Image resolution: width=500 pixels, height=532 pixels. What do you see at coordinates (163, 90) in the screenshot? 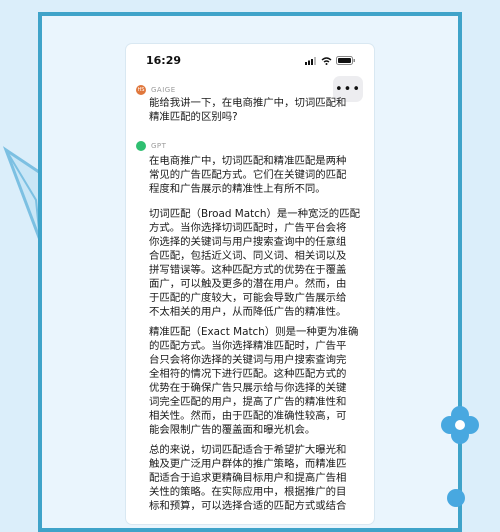
I see `user-name: GAIGE` at bounding box center [163, 90].